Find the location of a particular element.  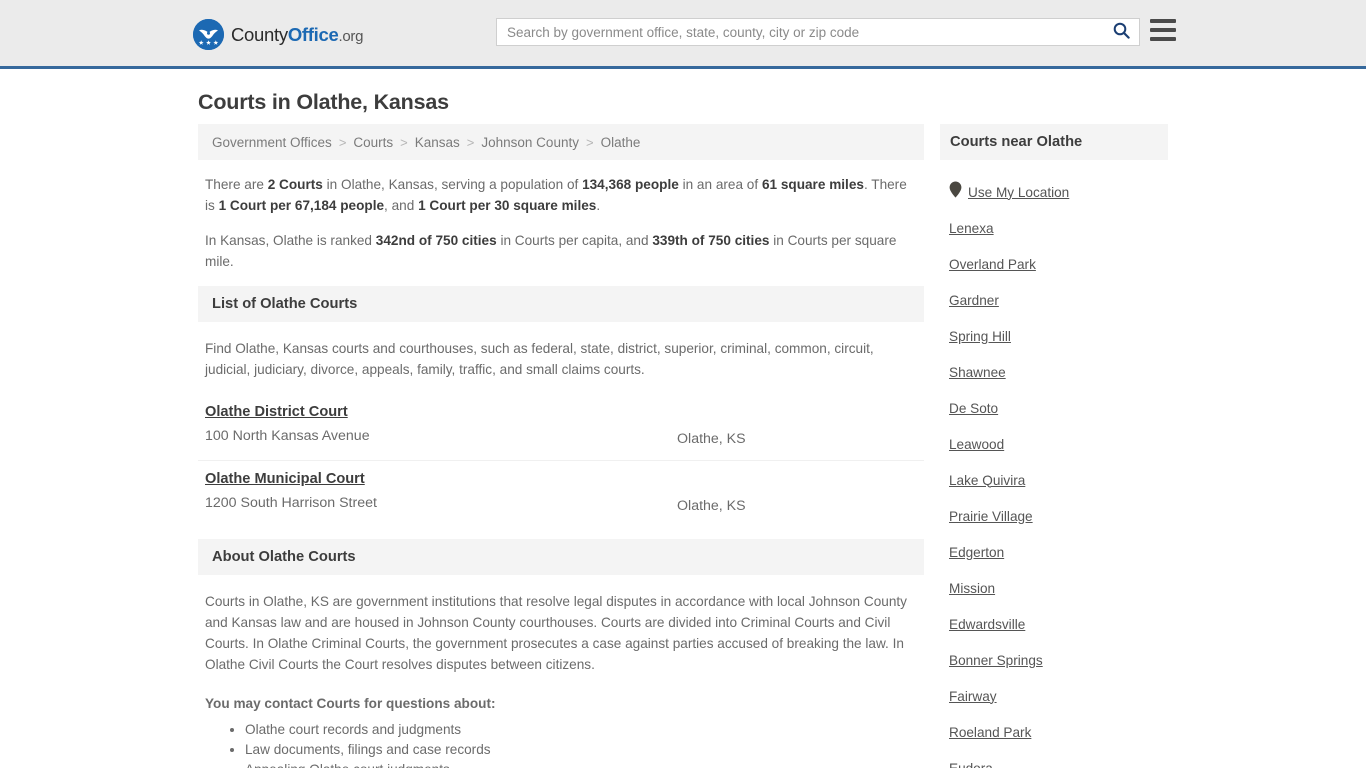

nearby-city-item: De Soto is located at coordinates (1058, 408).